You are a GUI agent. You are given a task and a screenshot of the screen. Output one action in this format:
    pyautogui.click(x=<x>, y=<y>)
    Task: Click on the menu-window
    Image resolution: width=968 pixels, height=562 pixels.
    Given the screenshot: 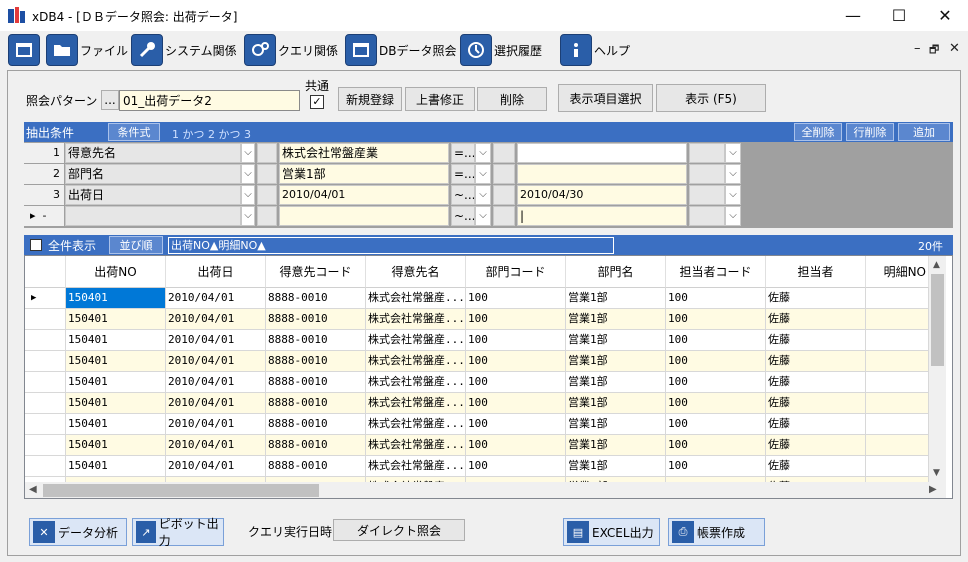 What is the action you would take?
    pyautogui.click(x=25, y=50)
    